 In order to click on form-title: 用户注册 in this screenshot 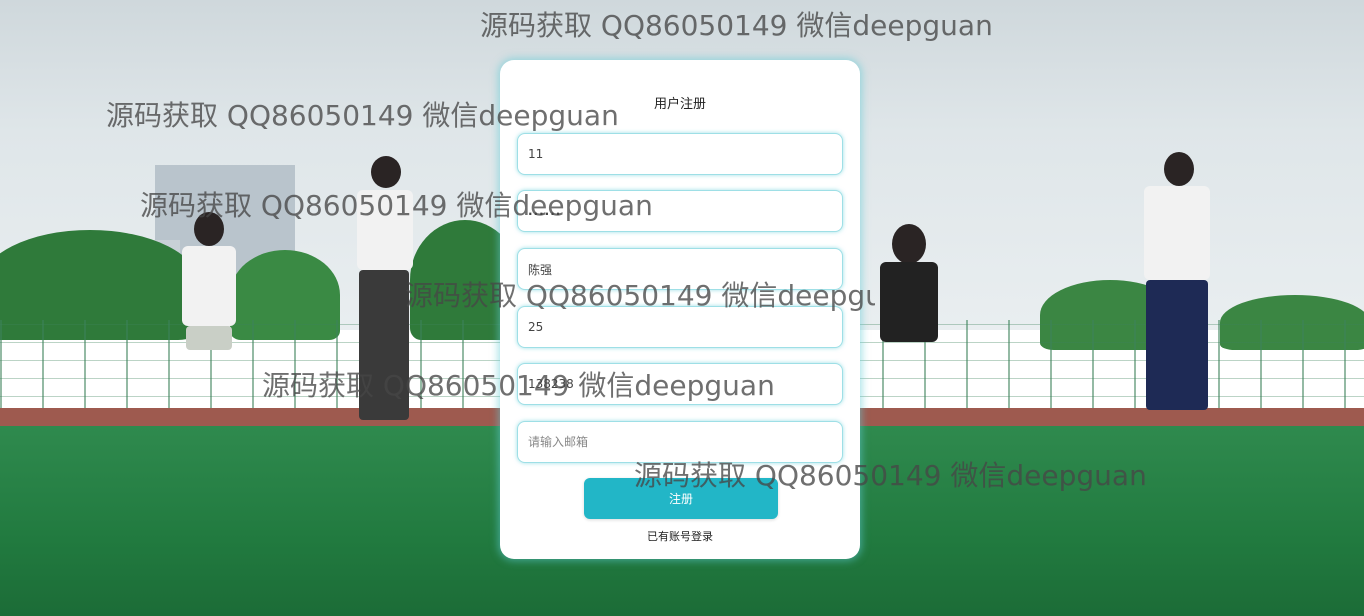, I will do `click(679, 104)`.